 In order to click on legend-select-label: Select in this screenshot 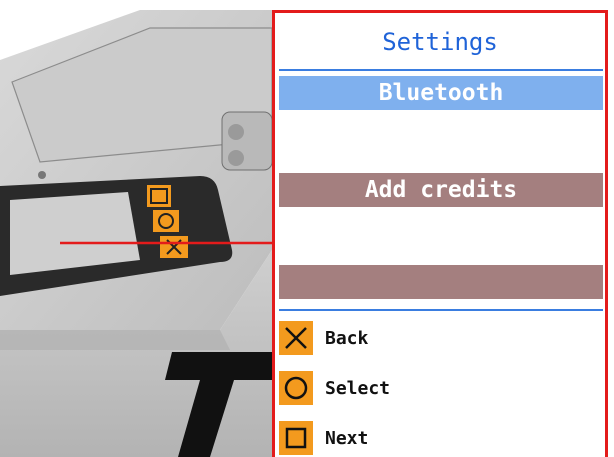, I will do `click(358, 388)`.